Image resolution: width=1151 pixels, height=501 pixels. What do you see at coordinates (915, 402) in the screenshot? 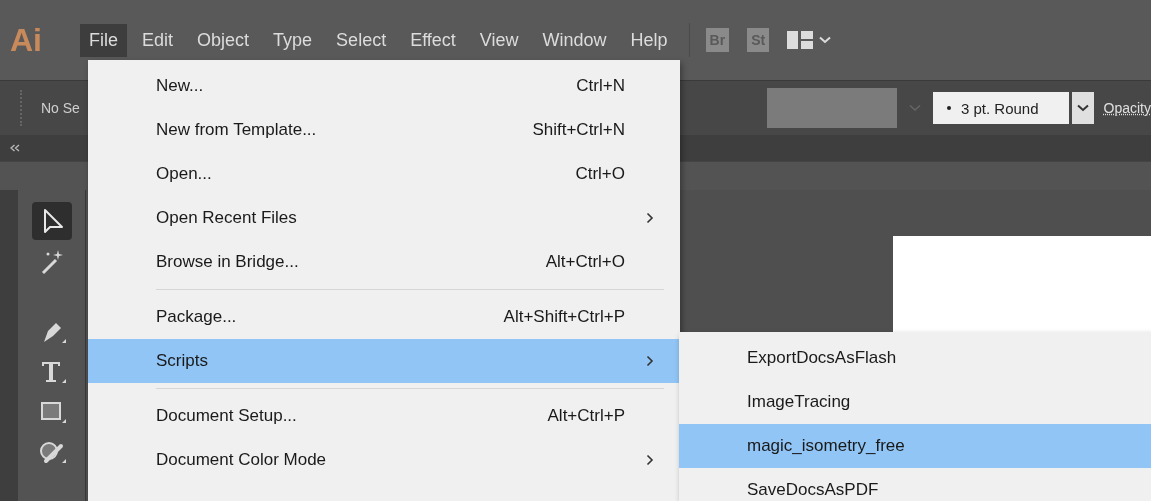
I see `menu-item: ImageTracing` at bounding box center [915, 402].